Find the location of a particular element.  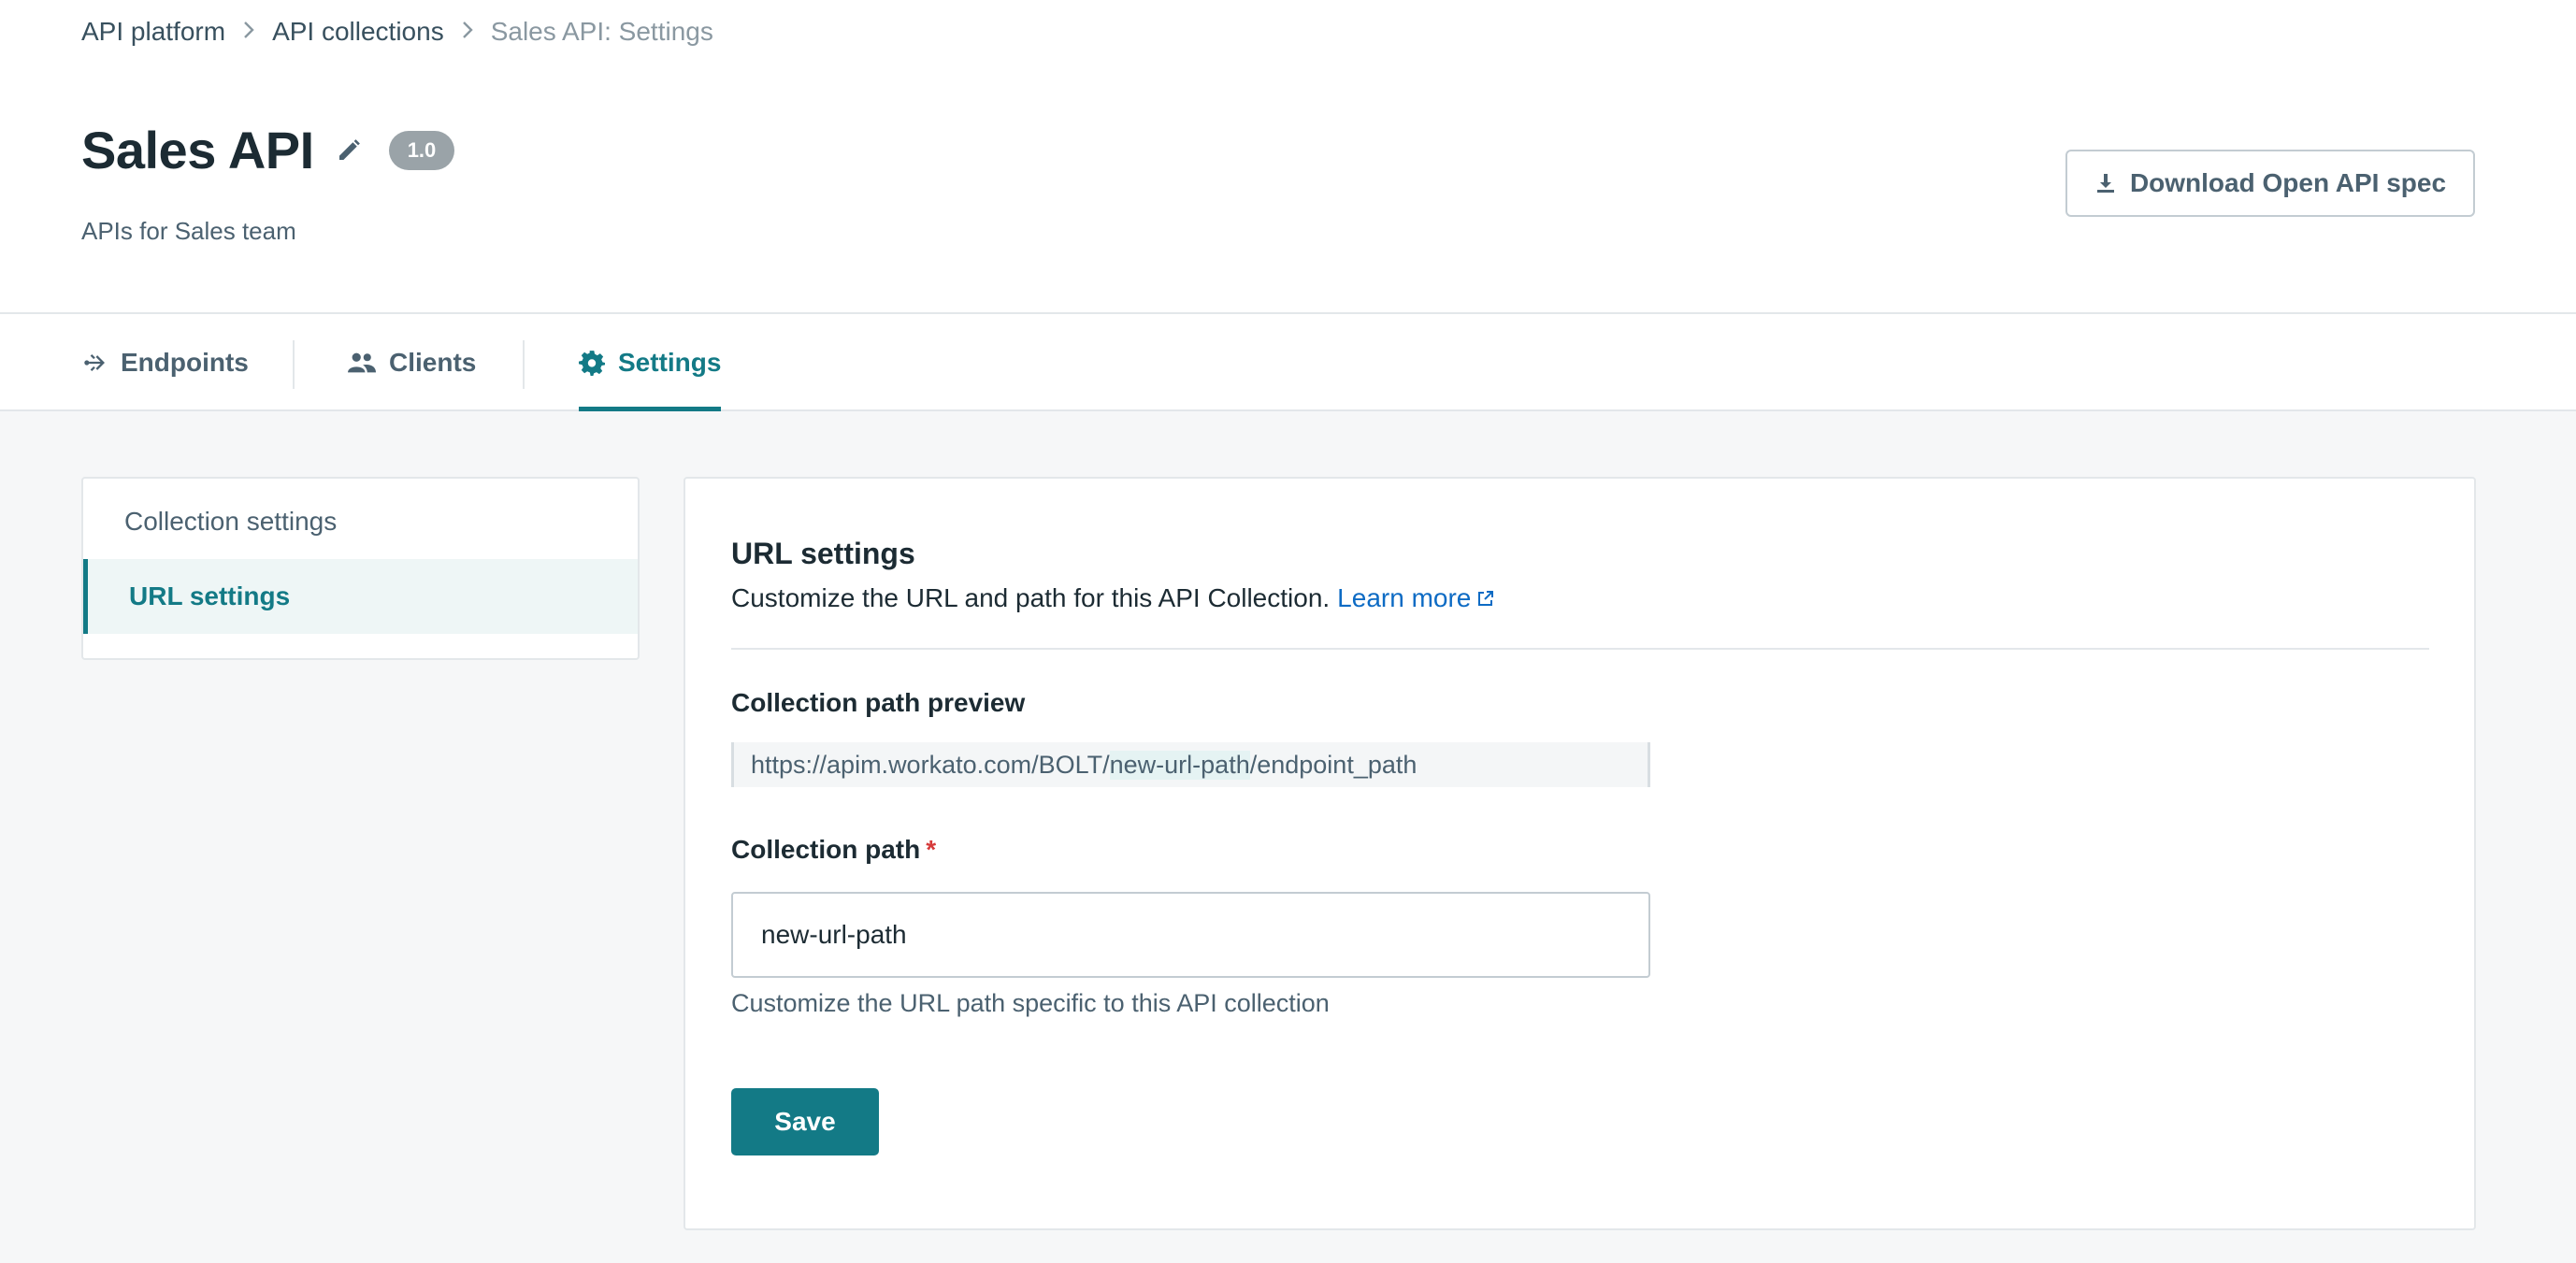

preview-path-highlight: new-url-path is located at coordinates (1179, 765).